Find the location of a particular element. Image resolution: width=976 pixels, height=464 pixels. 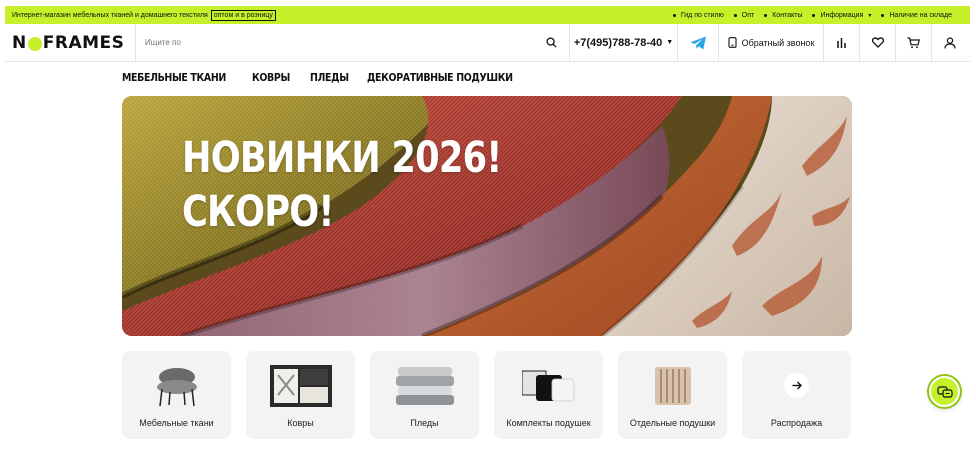

tile-label: Комплекты подушек is located at coordinates (548, 423).